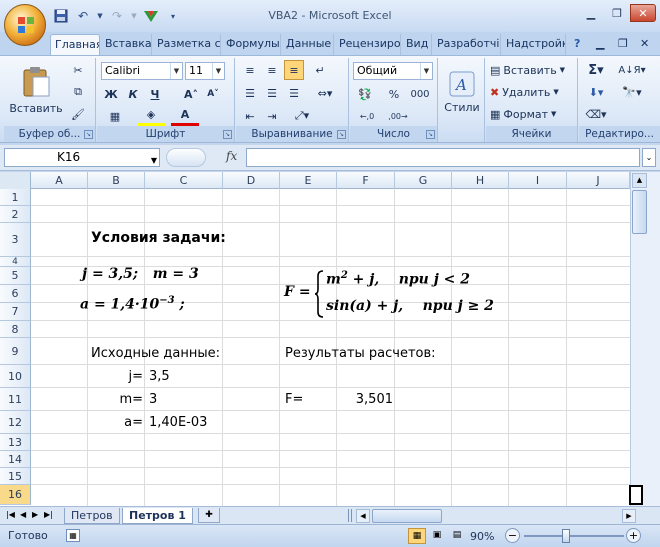 This screenshot has width=660, height=547. What do you see at coordinates (15, 459) in the screenshot?
I see `row-header-14: 14` at bounding box center [15, 459].